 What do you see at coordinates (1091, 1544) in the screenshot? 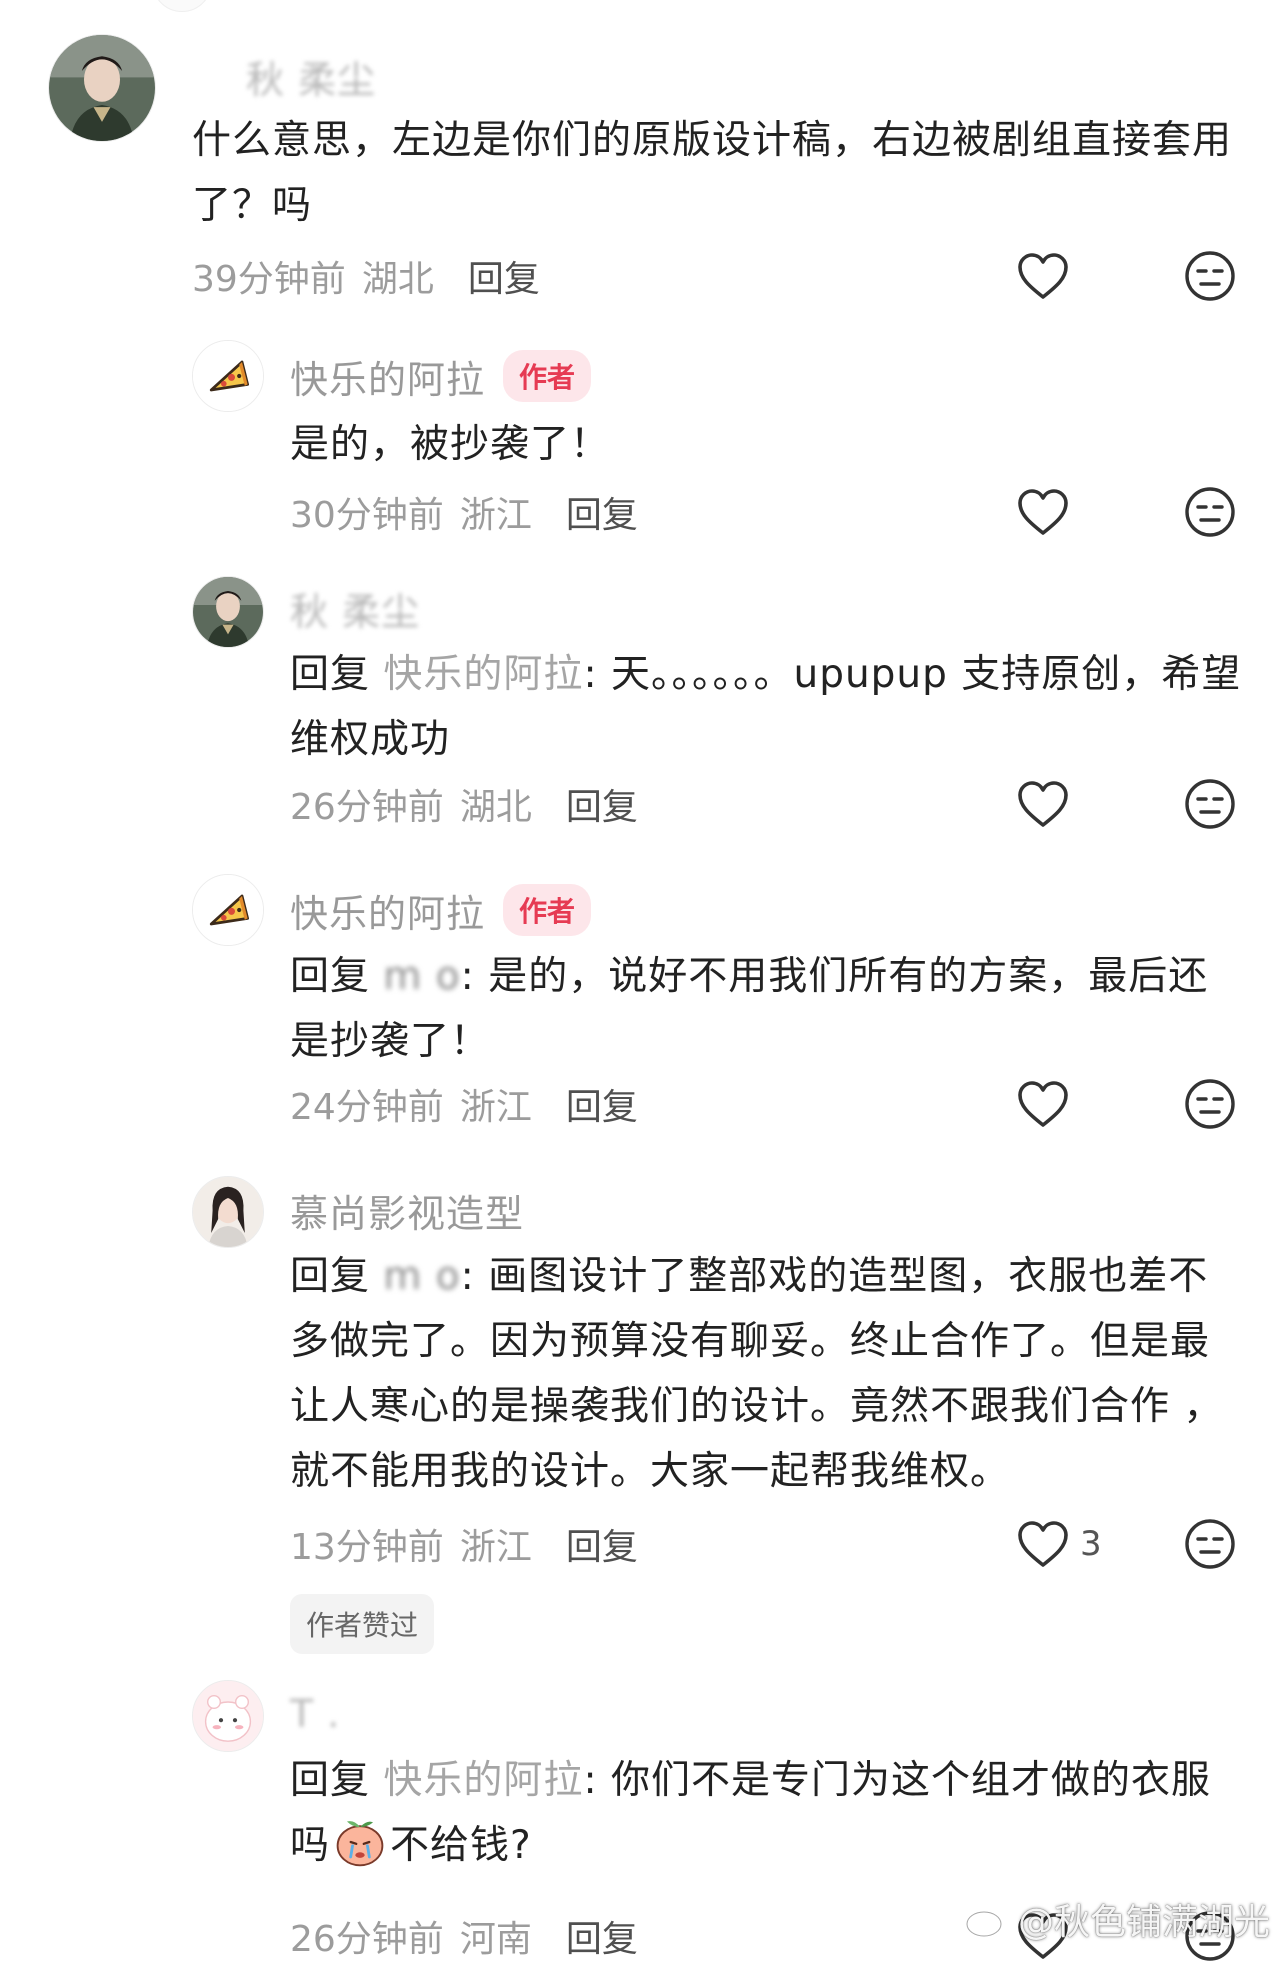
I see `like-count: 3` at bounding box center [1091, 1544].